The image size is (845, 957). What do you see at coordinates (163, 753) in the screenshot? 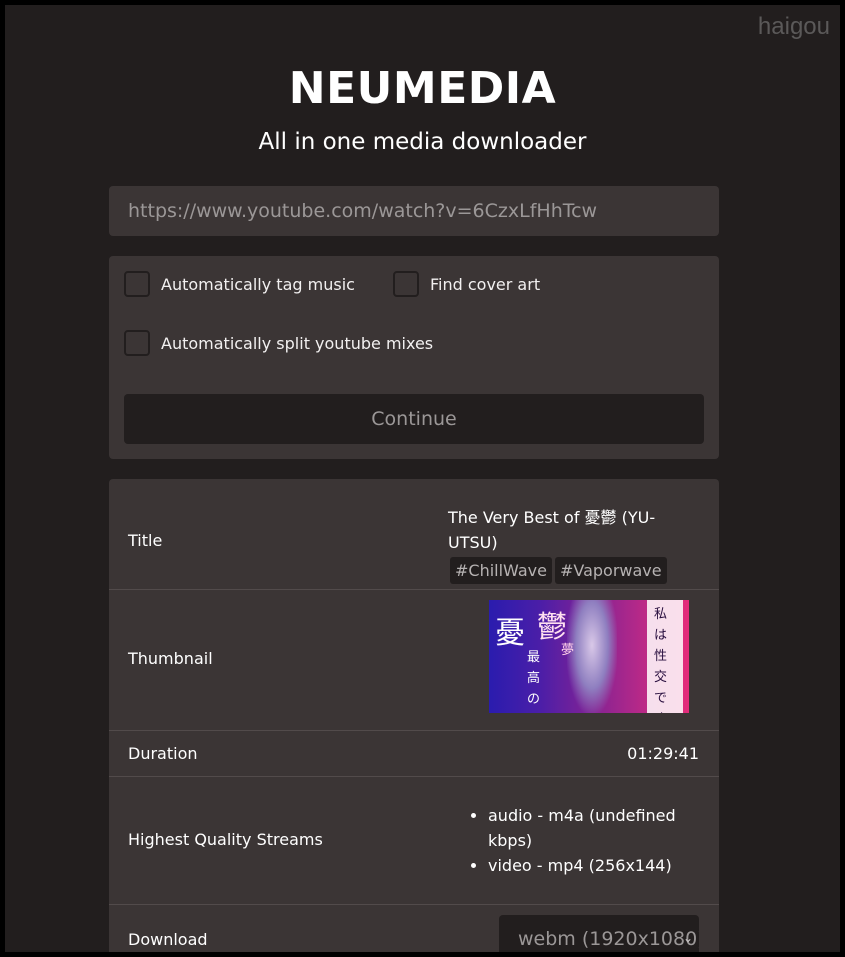
I see `duration-label: Duration` at bounding box center [163, 753].